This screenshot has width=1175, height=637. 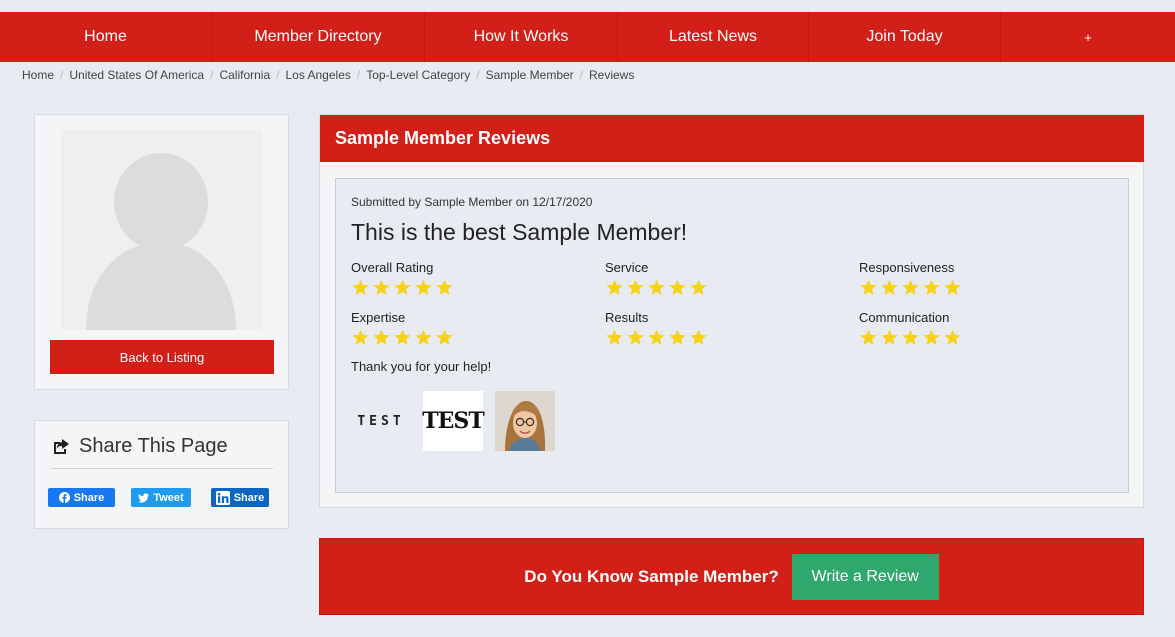 What do you see at coordinates (161, 474) in the screenshot?
I see `share-card: Share This Page Share Tweet Share` at bounding box center [161, 474].